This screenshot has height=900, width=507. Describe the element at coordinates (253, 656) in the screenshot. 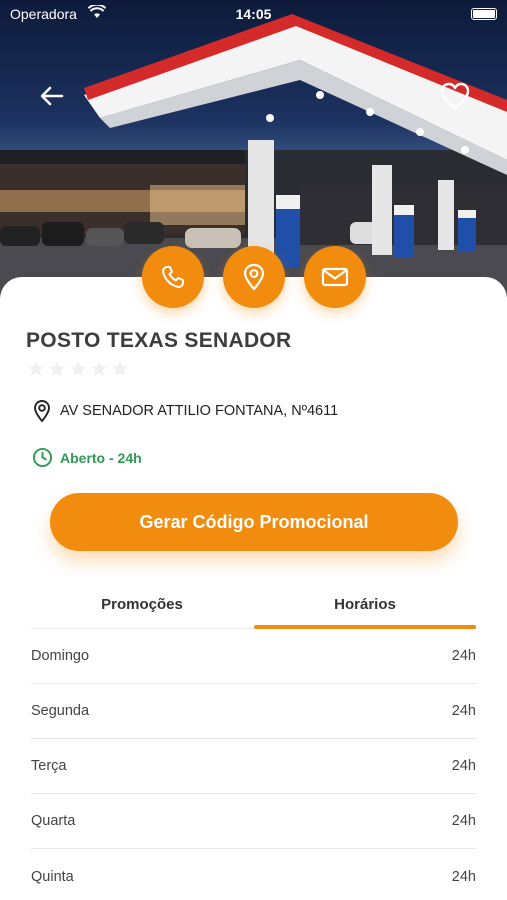

I see `list-item: Domingo 24h` at that location.